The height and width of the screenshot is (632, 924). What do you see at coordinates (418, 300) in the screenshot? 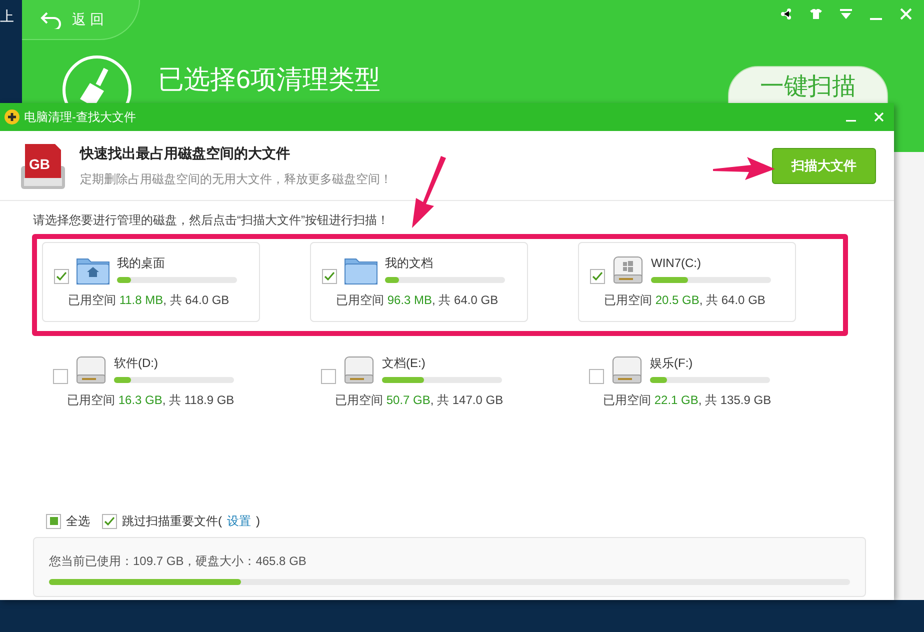
I see `disk-usage-text: 已用空间 96.3 MB, 共 64.0 GB` at bounding box center [418, 300].